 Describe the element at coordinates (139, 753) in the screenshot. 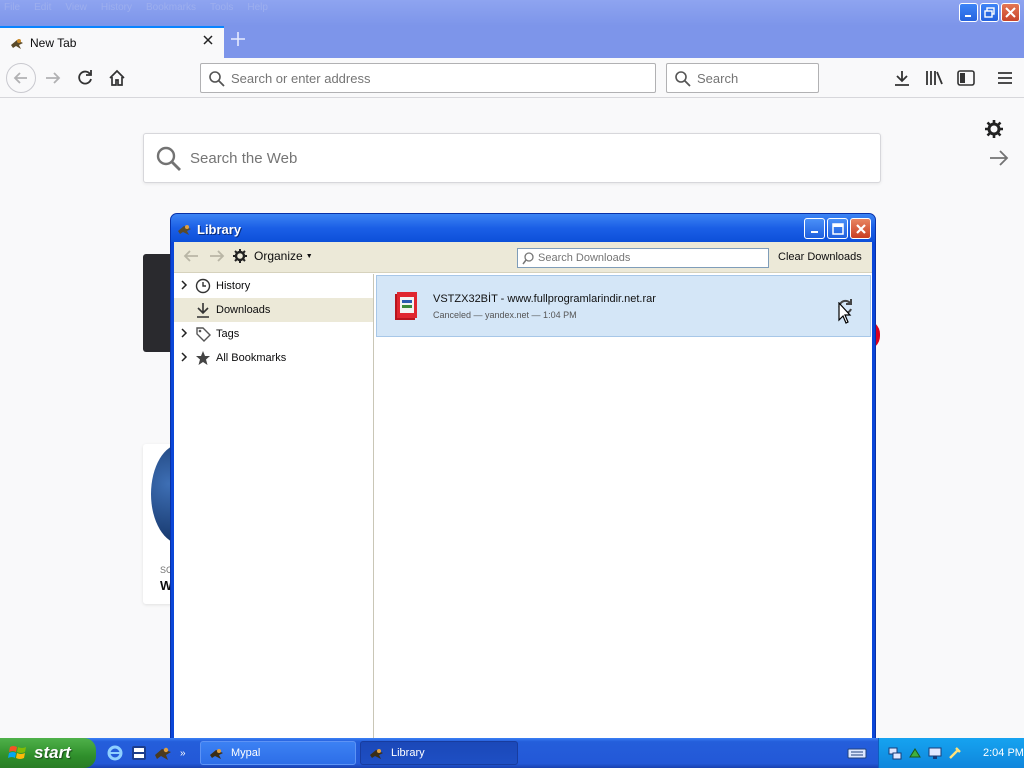

I see `media-player-icon` at that location.